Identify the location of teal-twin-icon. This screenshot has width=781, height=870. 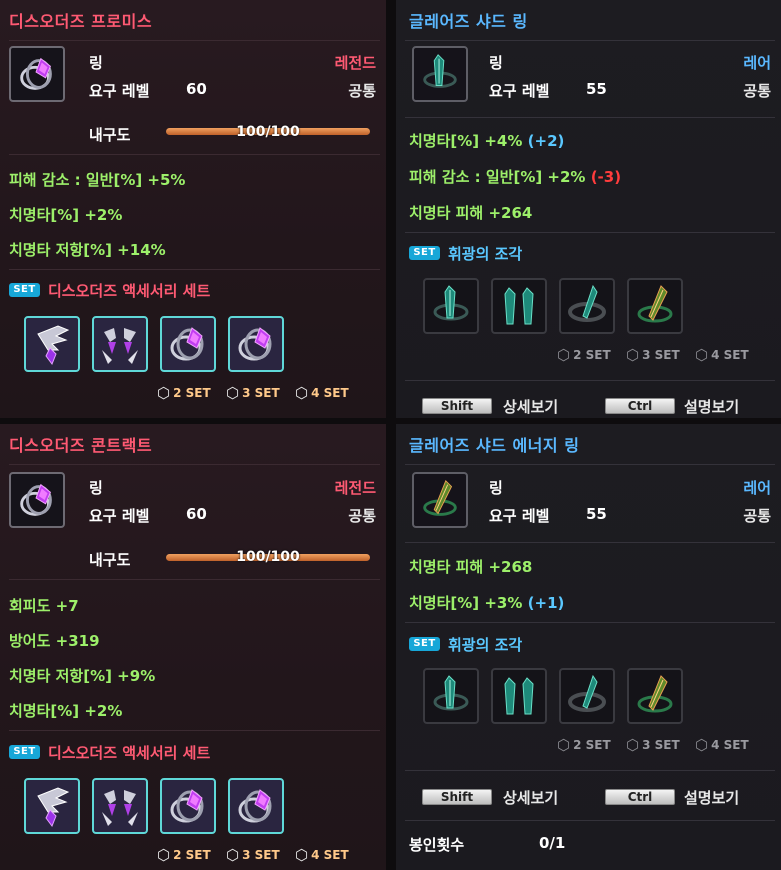
(519, 696).